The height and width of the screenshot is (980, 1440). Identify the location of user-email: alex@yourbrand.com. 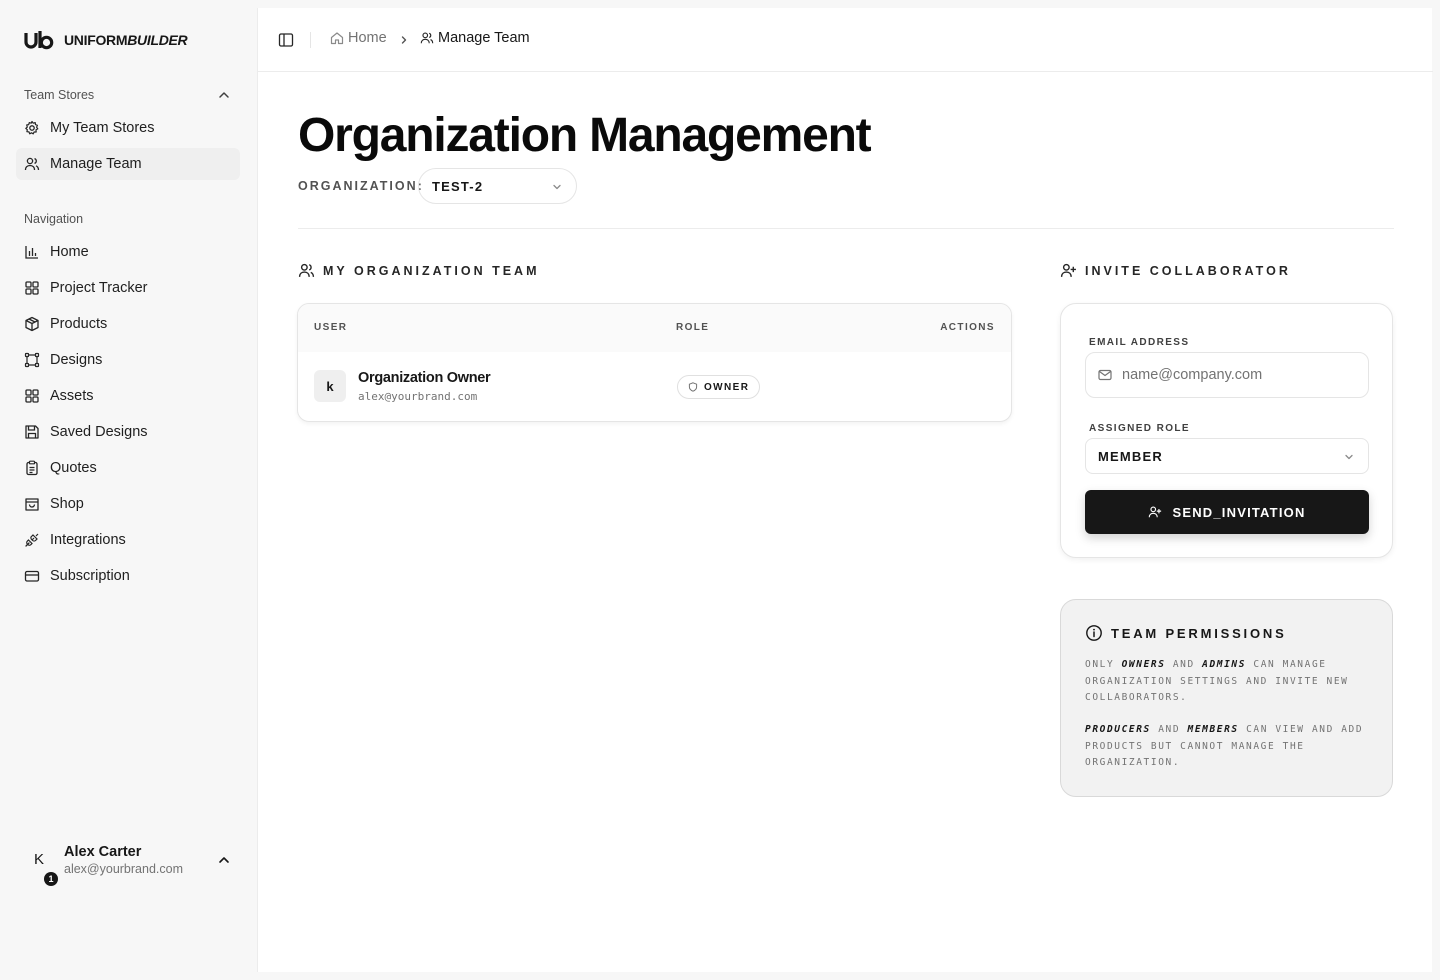
(123, 869).